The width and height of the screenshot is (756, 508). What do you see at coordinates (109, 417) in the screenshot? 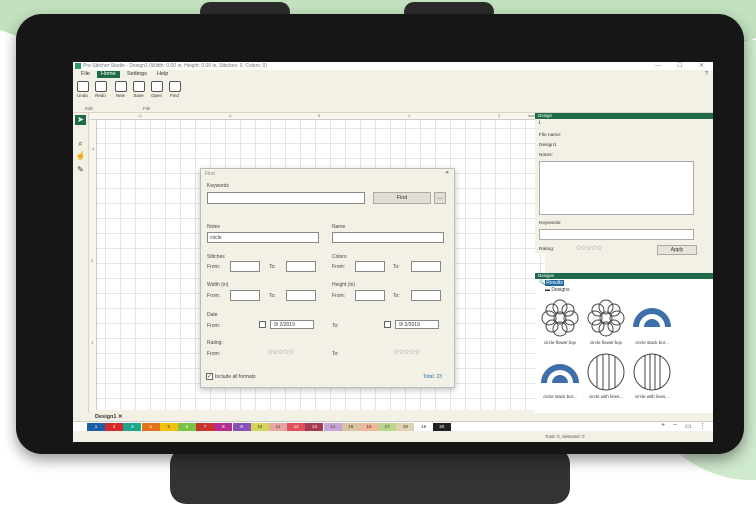
I see `tab-design1: Design1 ✕` at bounding box center [109, 417].